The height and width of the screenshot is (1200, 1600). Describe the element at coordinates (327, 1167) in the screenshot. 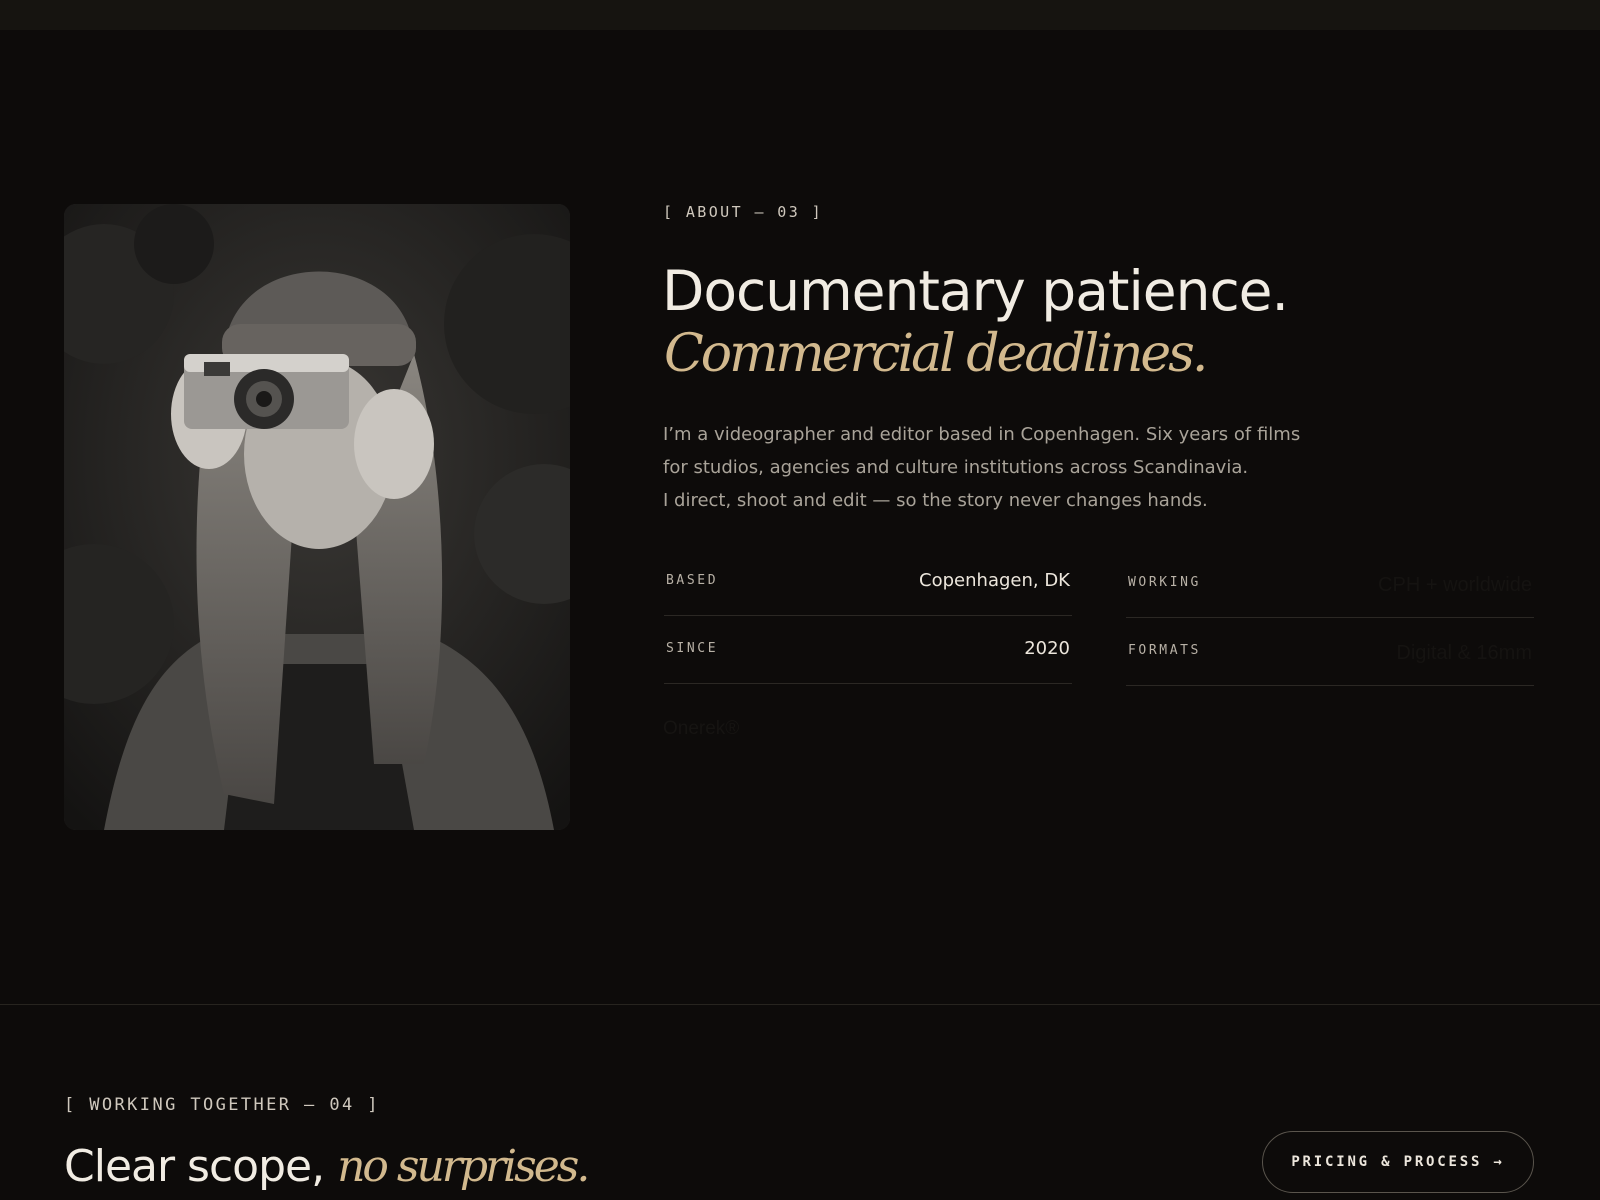

I see `working-headline: Clear scope, no surprises.` at that location.